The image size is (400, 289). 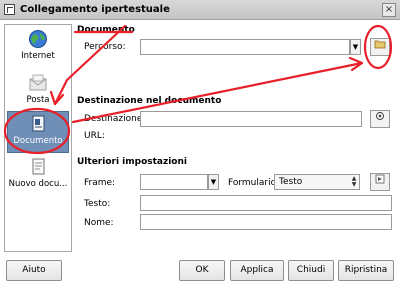 I want to click on globe-icon, so click(x=38, y=39).